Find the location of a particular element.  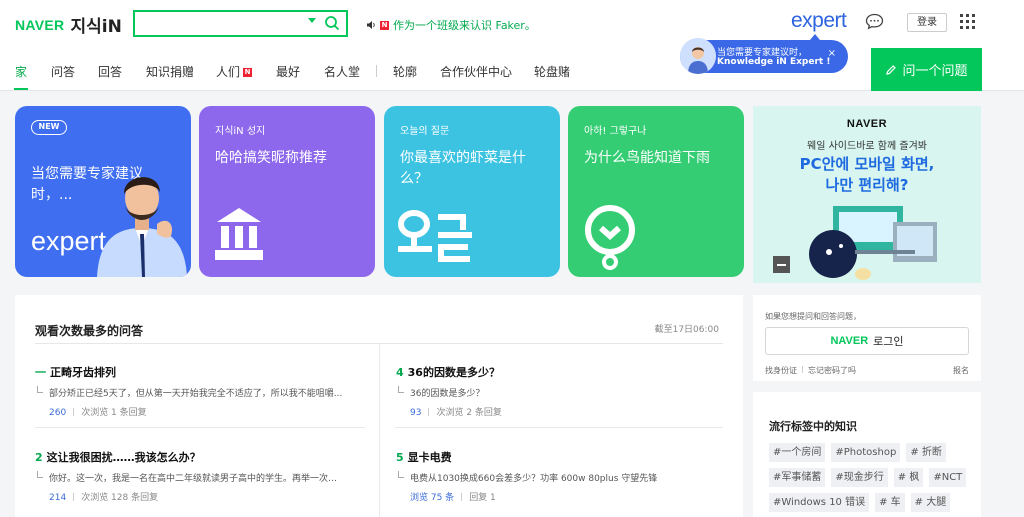

nav-item-profile: 轮廓 is located at coordinates (405, 71).